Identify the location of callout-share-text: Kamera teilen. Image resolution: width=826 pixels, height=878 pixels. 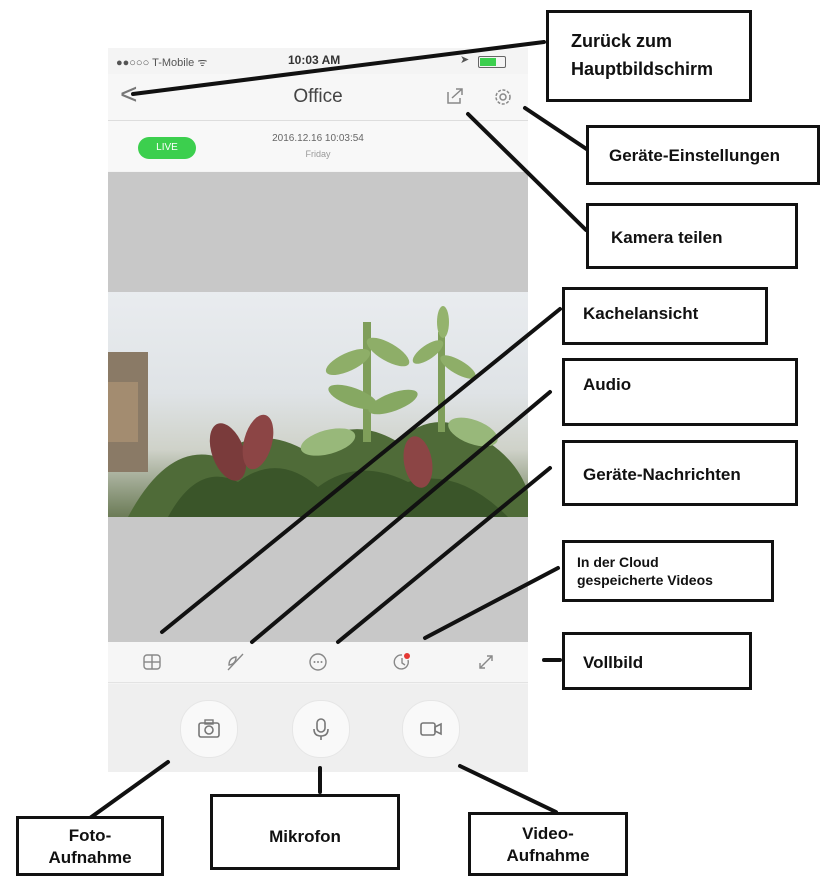
(667, 237).